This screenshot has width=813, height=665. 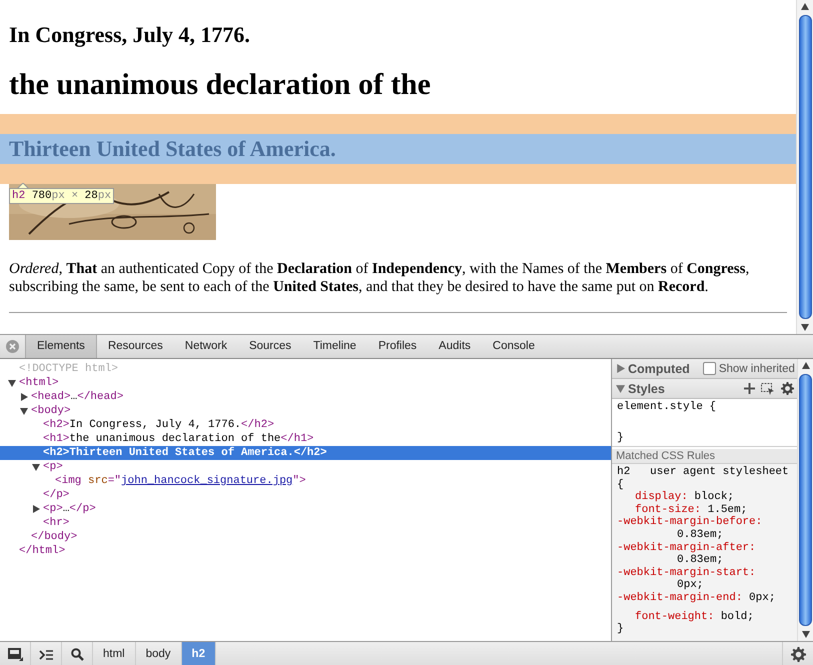 I want to click on checkbox-label: Show inherited, so click(x=756, y=368).